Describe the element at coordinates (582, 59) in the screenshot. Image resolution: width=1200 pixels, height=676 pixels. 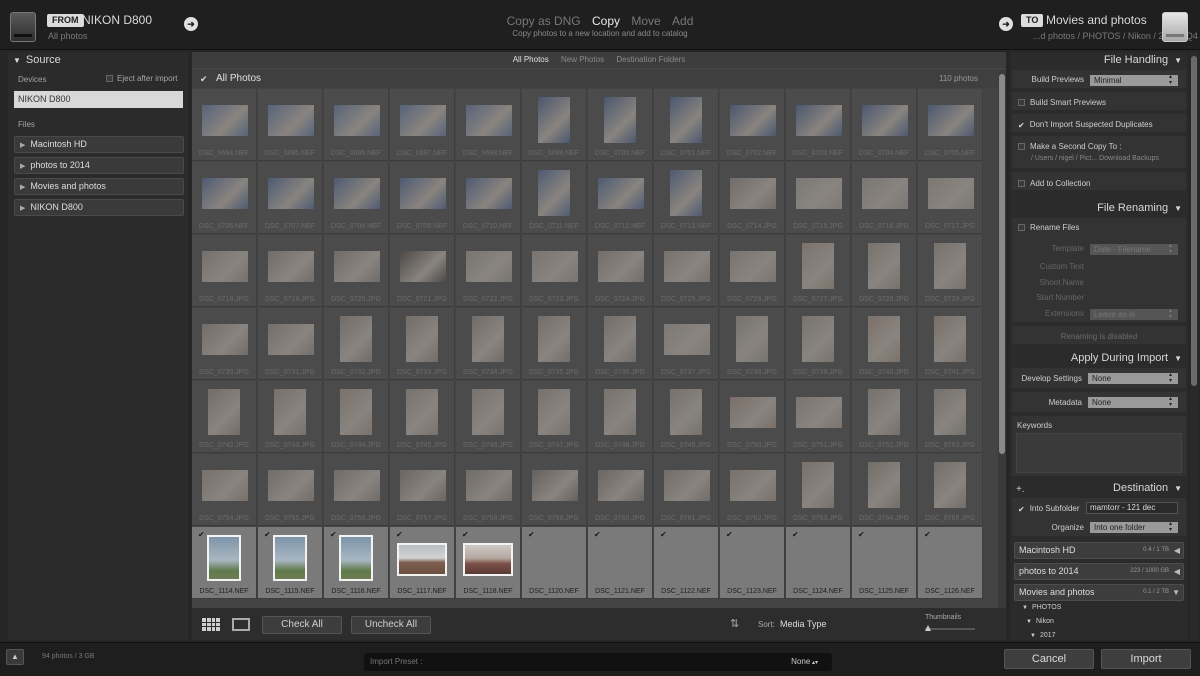
I see `tab-new-photos: New Photos` at that location.